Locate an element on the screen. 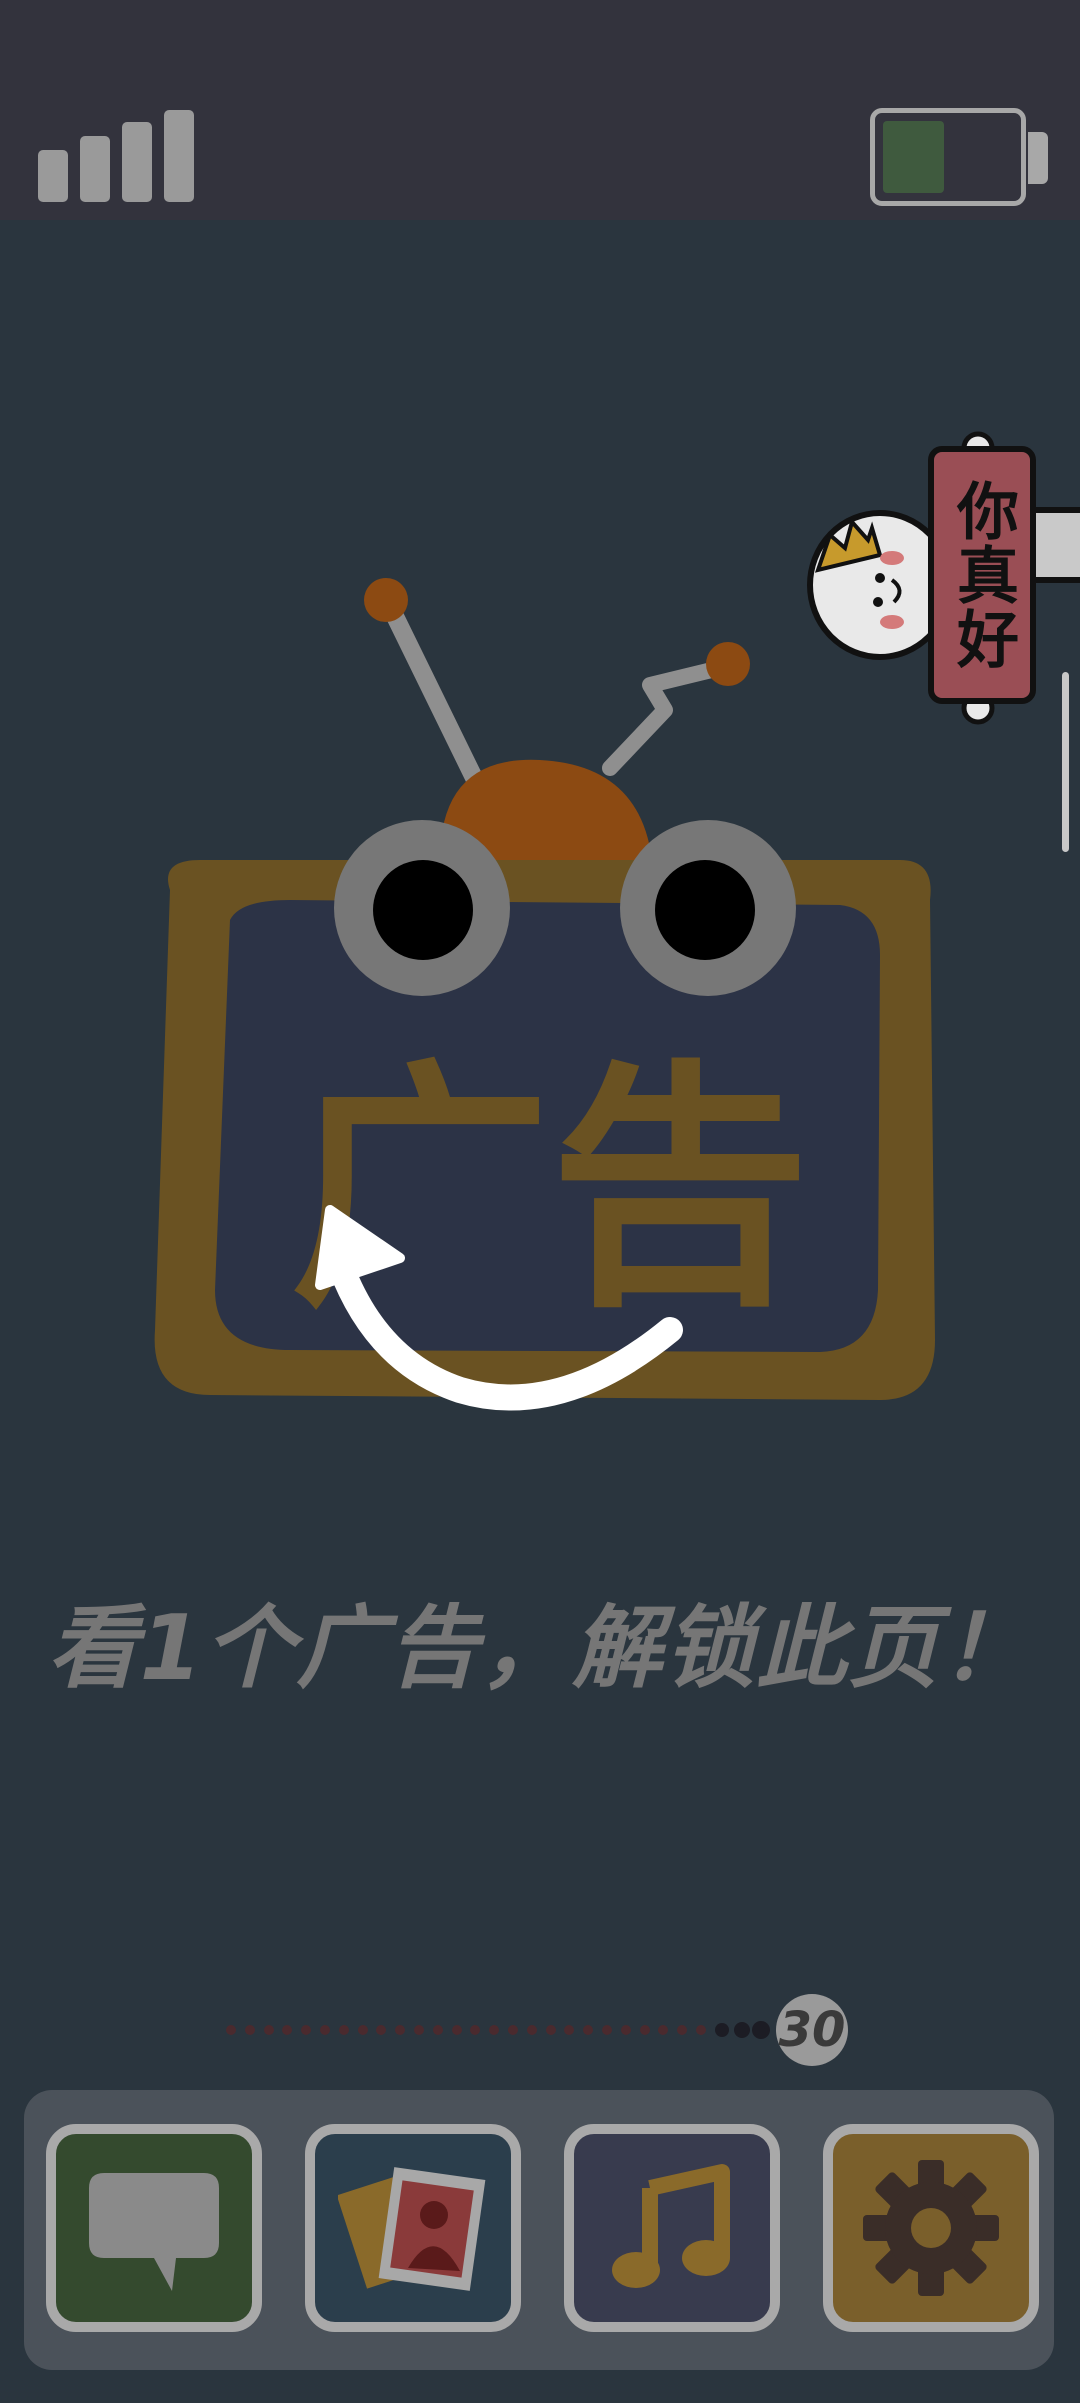 The image size is (1080, 2403). status-bar is located at coordinates (540, 110).